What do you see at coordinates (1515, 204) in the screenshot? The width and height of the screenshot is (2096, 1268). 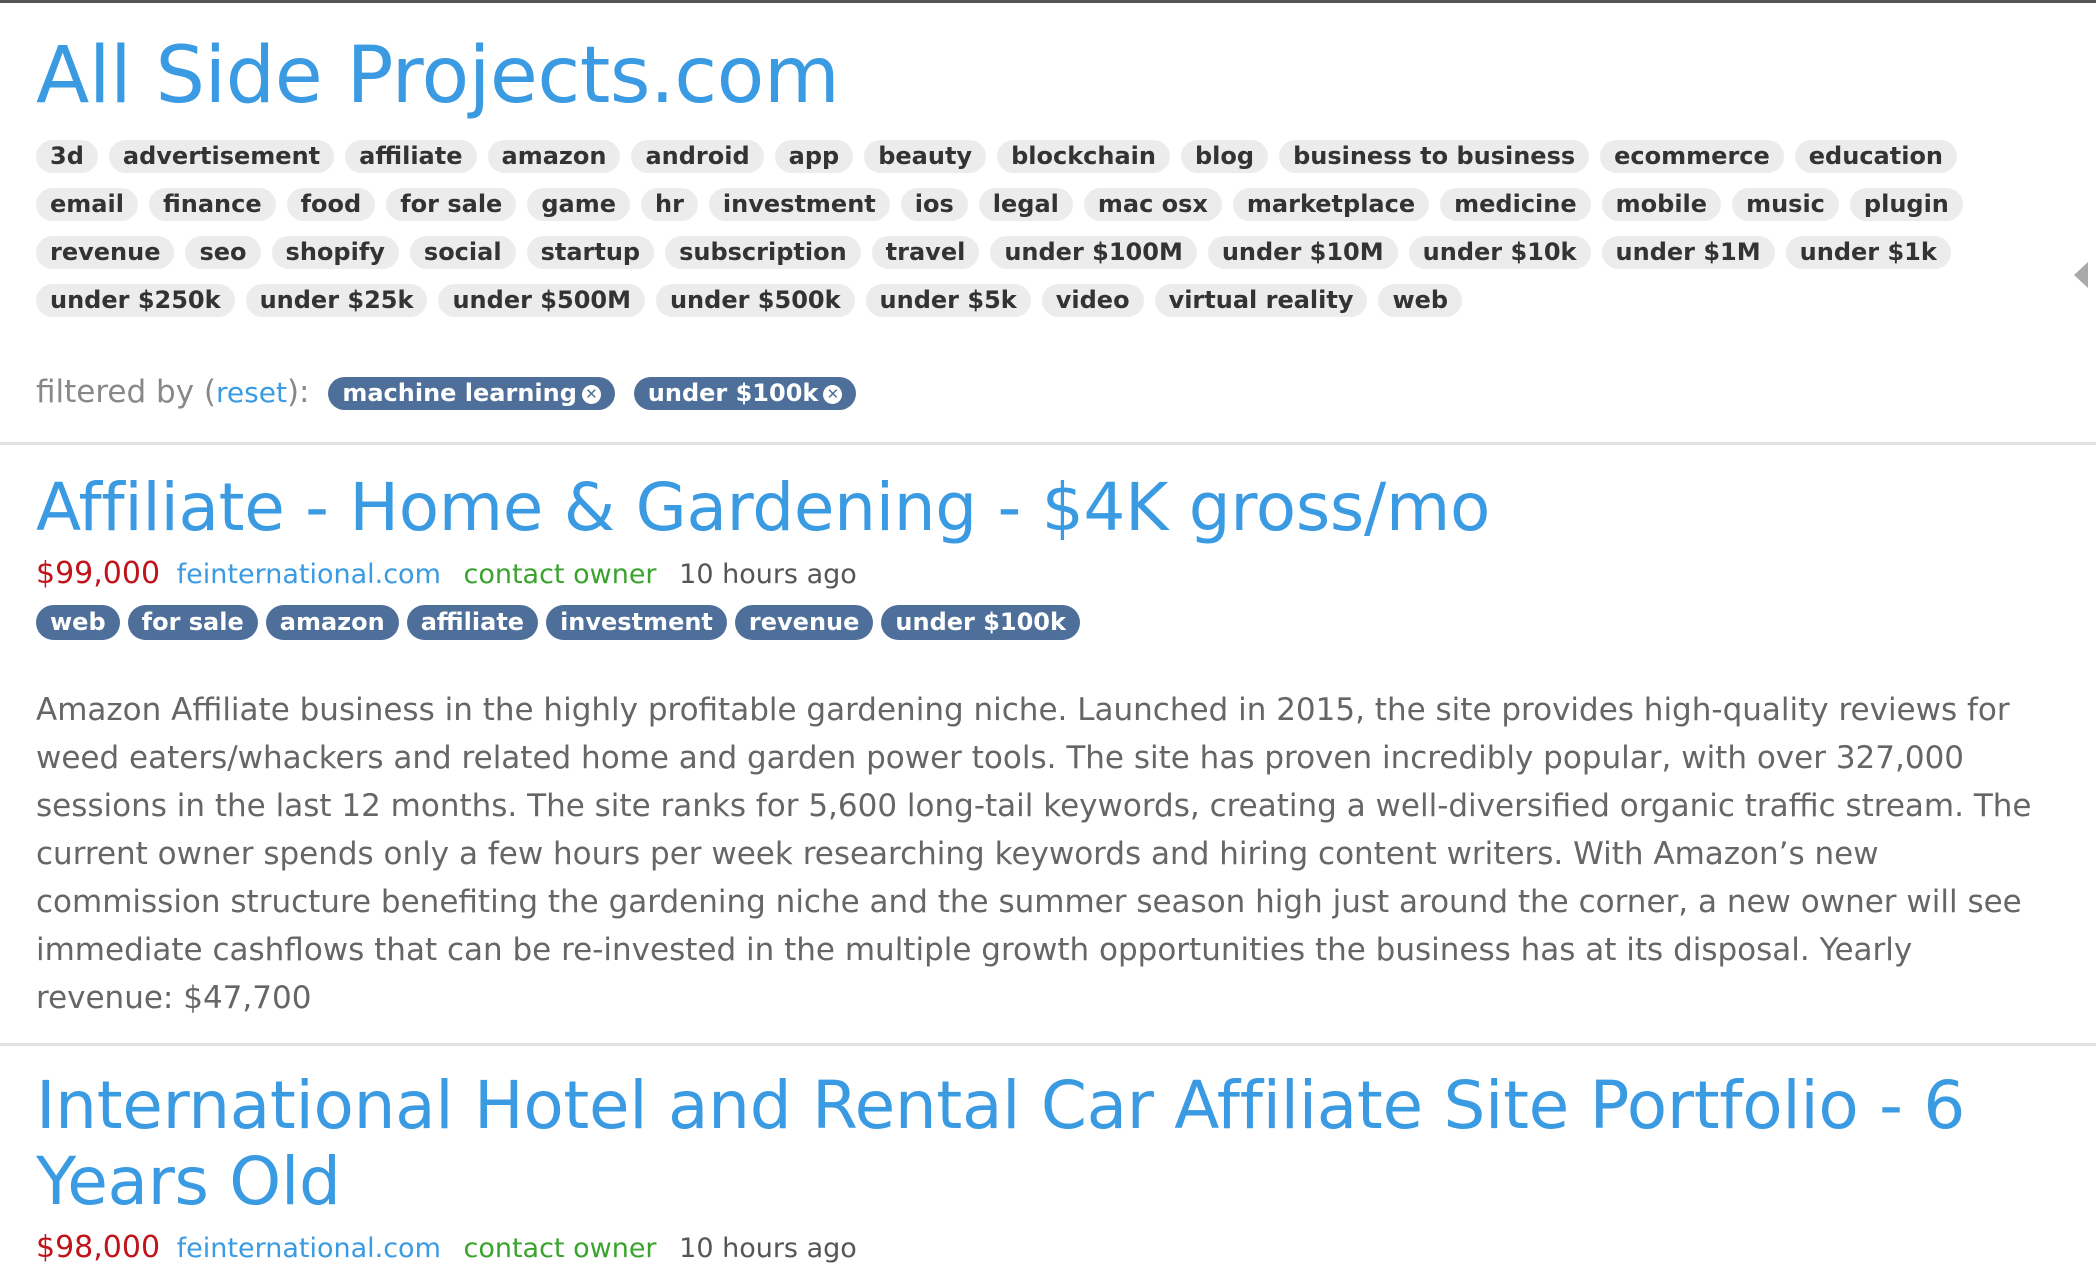 I see `tag-filter: medicine` at bounding box center [1515, 204].